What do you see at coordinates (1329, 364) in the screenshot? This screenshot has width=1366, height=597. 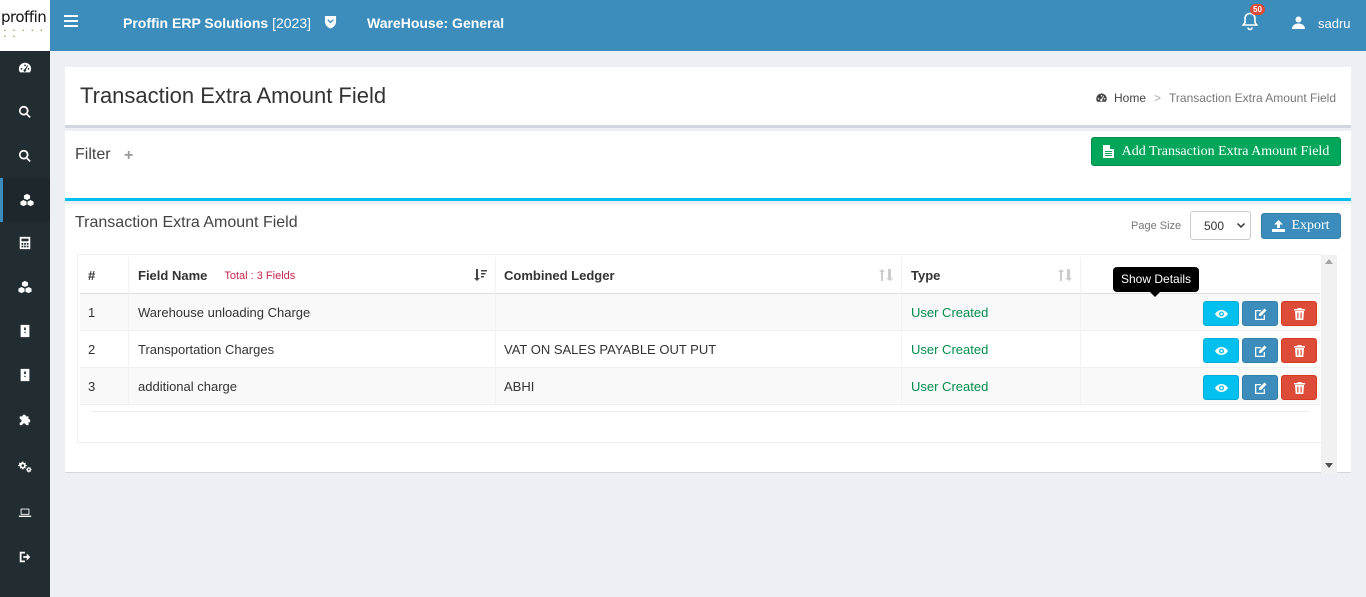 I see `table-scrollbar` at bounding box center [1329, 364].